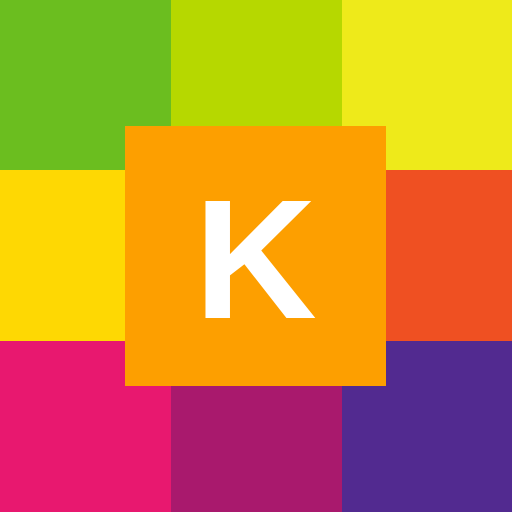 This screenshot has width=512, height=512. I want to click on logo-letter: K, so click(255, 260).